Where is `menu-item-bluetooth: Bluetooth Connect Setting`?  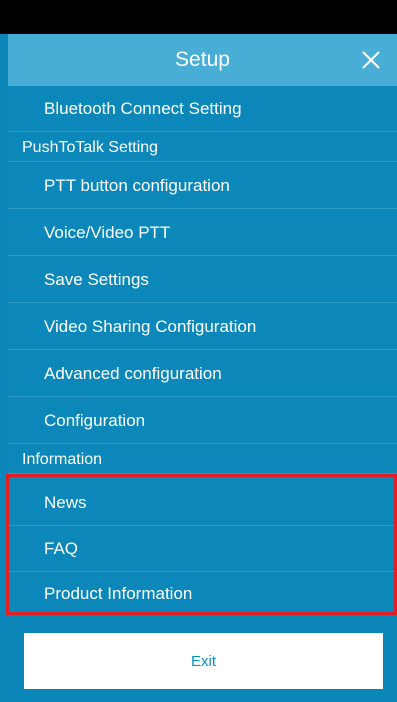 menu-item-bluetooth: Bluetooth Connect Setting is located at coordinates (202, 109).